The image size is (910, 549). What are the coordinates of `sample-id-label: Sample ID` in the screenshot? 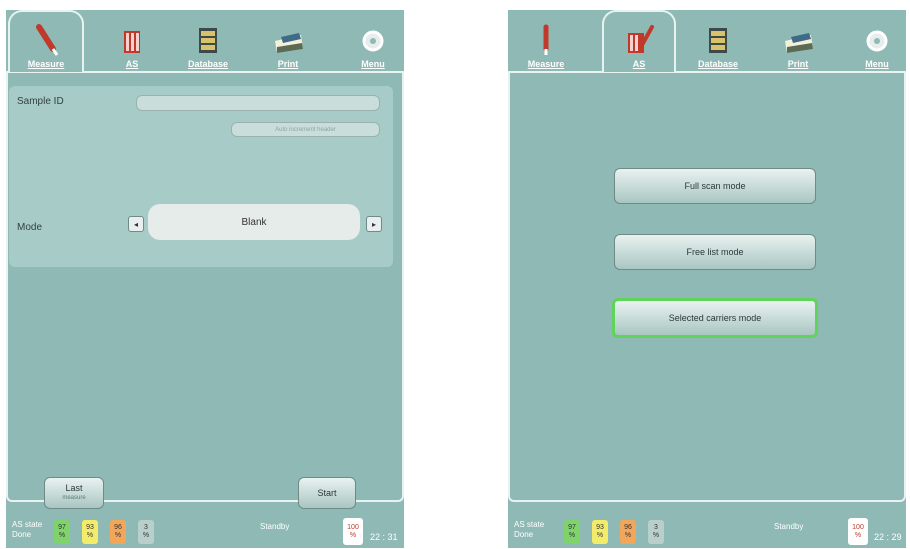 It's located at (40, 101).